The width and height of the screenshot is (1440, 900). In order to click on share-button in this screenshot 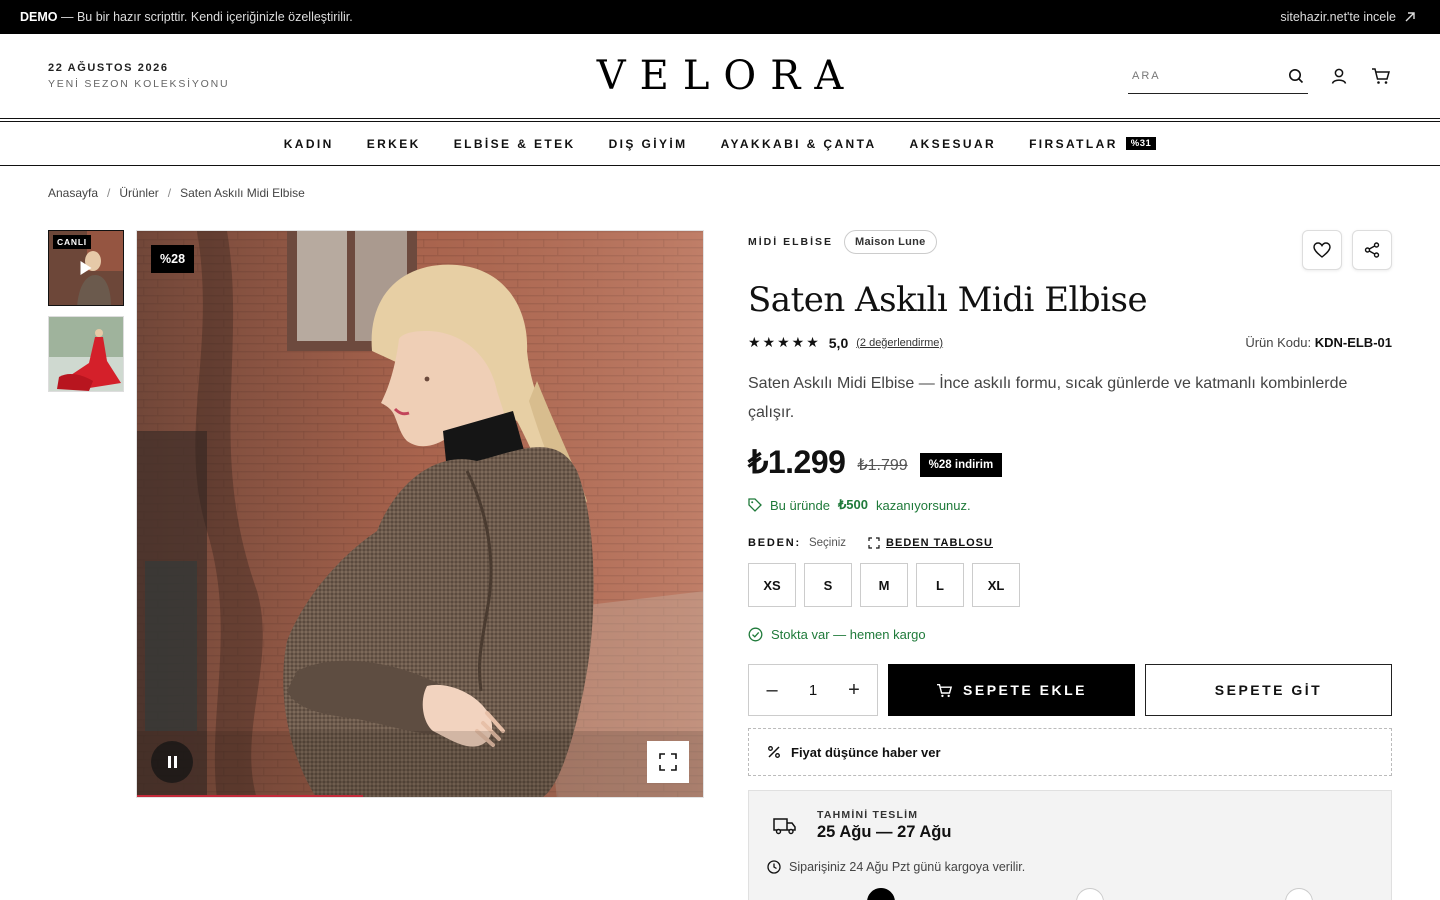, I will do `click(1372, 250)`.